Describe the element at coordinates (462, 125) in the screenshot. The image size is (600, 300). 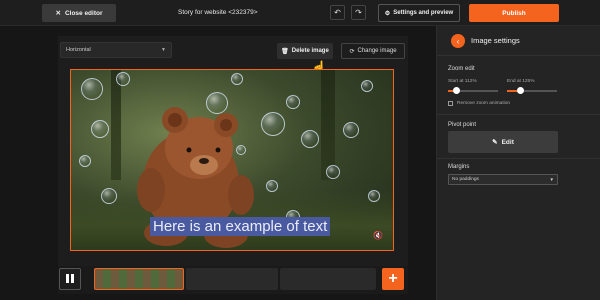
I see `pivot-point-heading: Pivot point` at that location.